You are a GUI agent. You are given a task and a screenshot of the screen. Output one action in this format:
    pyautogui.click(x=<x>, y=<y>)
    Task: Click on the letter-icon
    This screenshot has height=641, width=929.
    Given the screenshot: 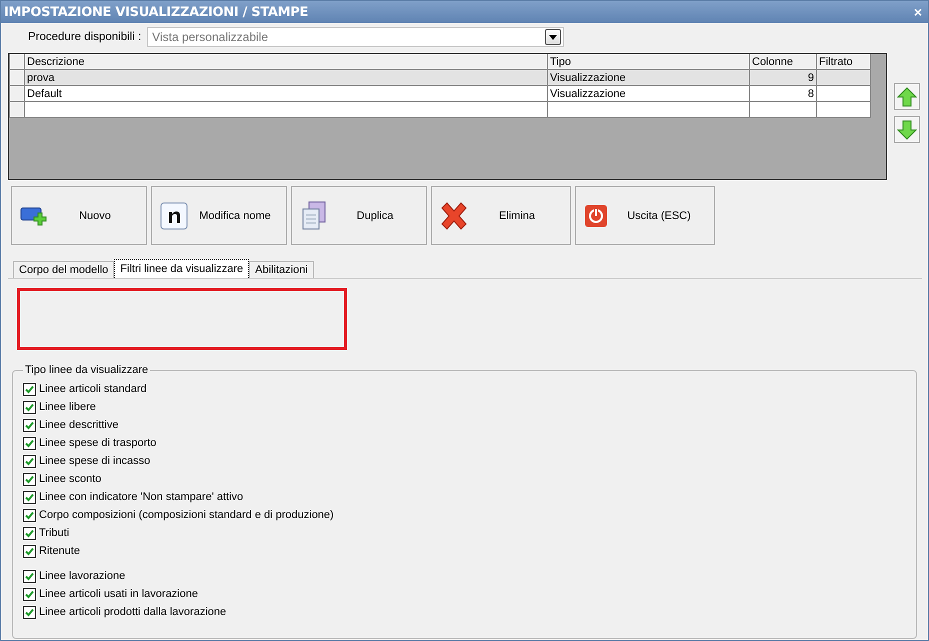 What is the action you would take?
    pyautogui.click(x=174, y=216)
    